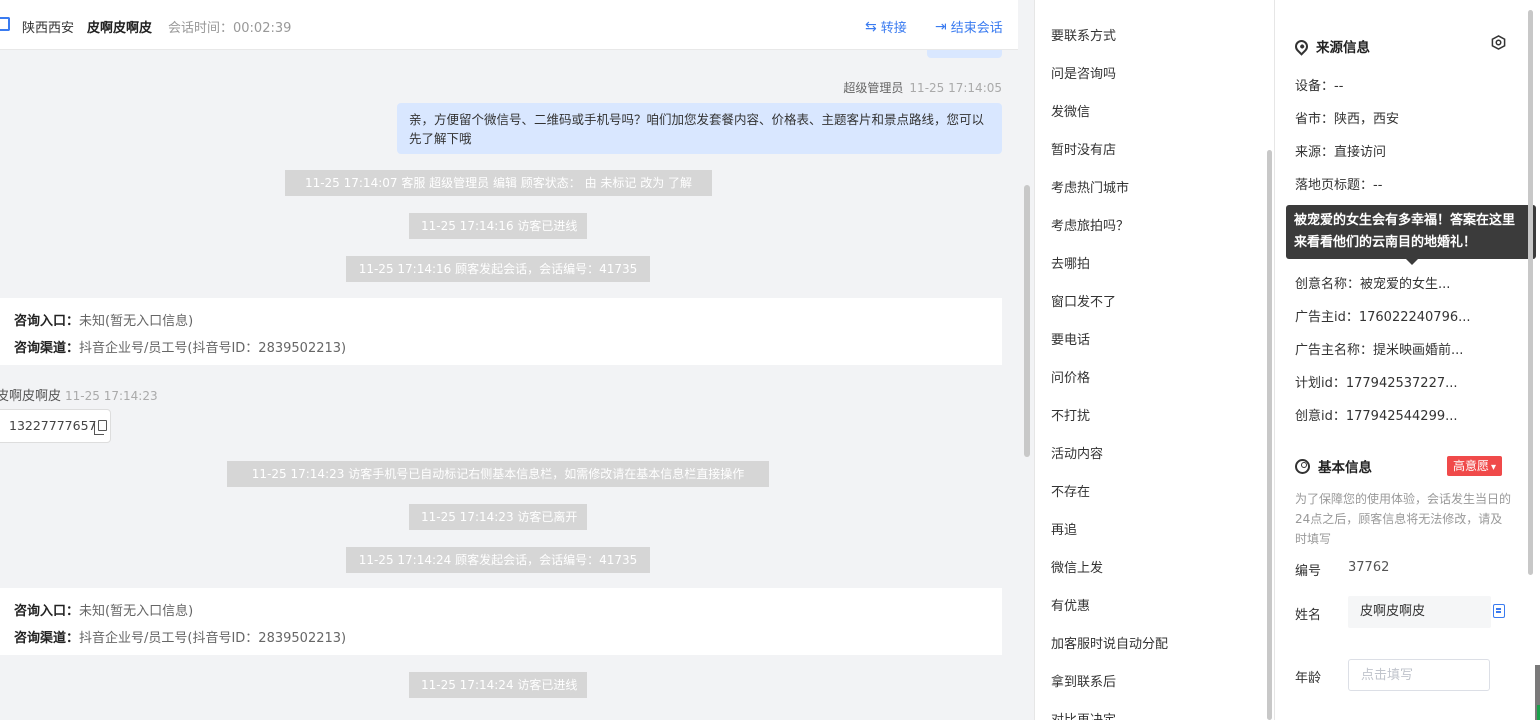 This screenshot has height=720, width=1540. What do you see at coordinates (1411, 235) in the screenshot?
I see `creative-tooltip: 被宠爱的女生会有多幸福！答案在这里 来看看他们的云南目的地婚礼！` at bounding box center [1411, 235].